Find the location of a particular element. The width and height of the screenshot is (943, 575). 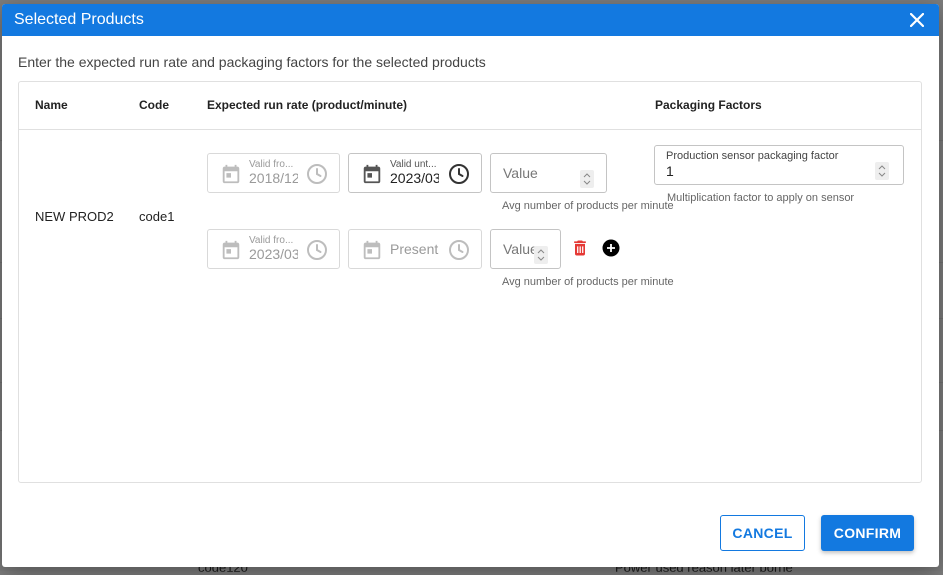

dialog-header: Selected Products is located at coordinates (470, 20).